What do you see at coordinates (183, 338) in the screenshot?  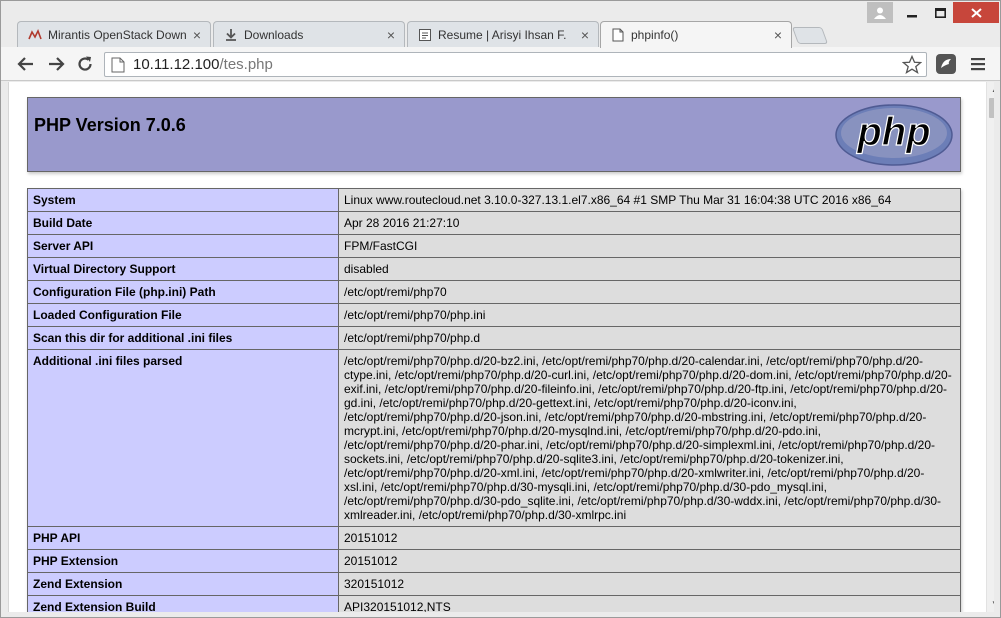 I see `row-key: Scan this dir for additional .ini files` at bounding box center [183, 338].